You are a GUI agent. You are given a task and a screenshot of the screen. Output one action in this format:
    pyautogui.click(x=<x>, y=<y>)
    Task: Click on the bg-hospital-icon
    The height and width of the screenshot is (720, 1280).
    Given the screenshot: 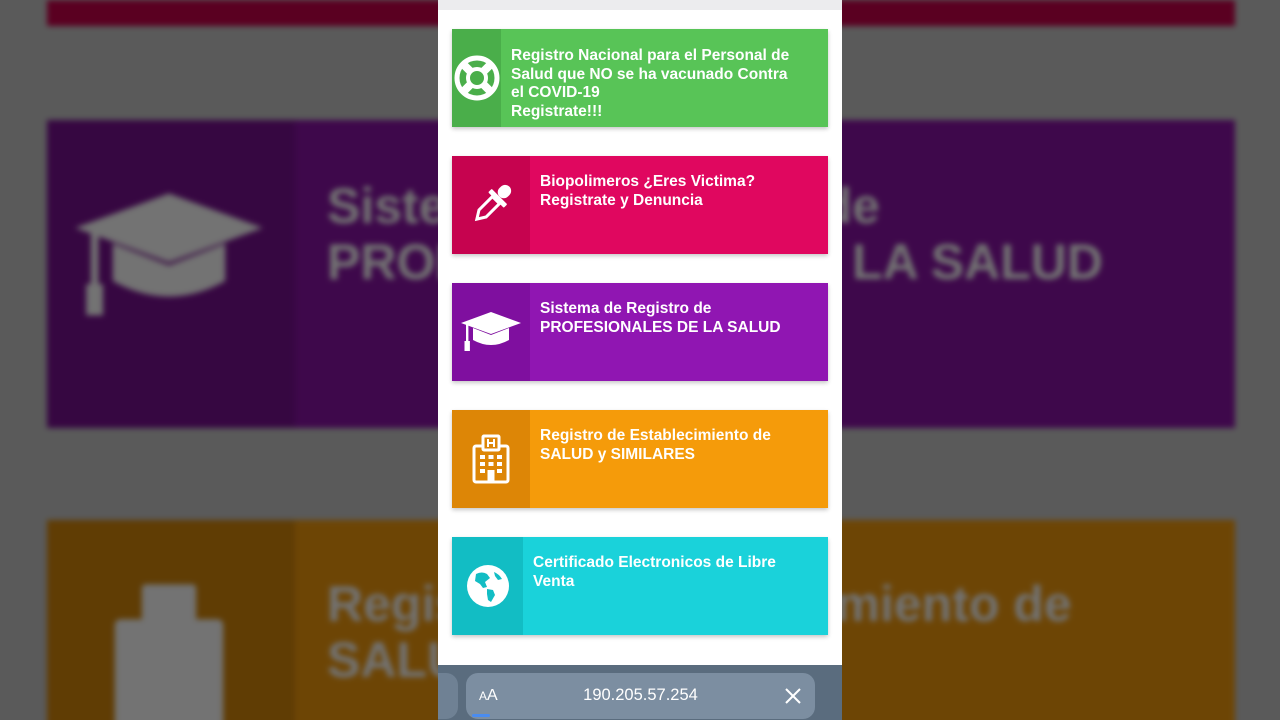 What is the action you would take?
    pyautogui.click(x=169, y=652)
    